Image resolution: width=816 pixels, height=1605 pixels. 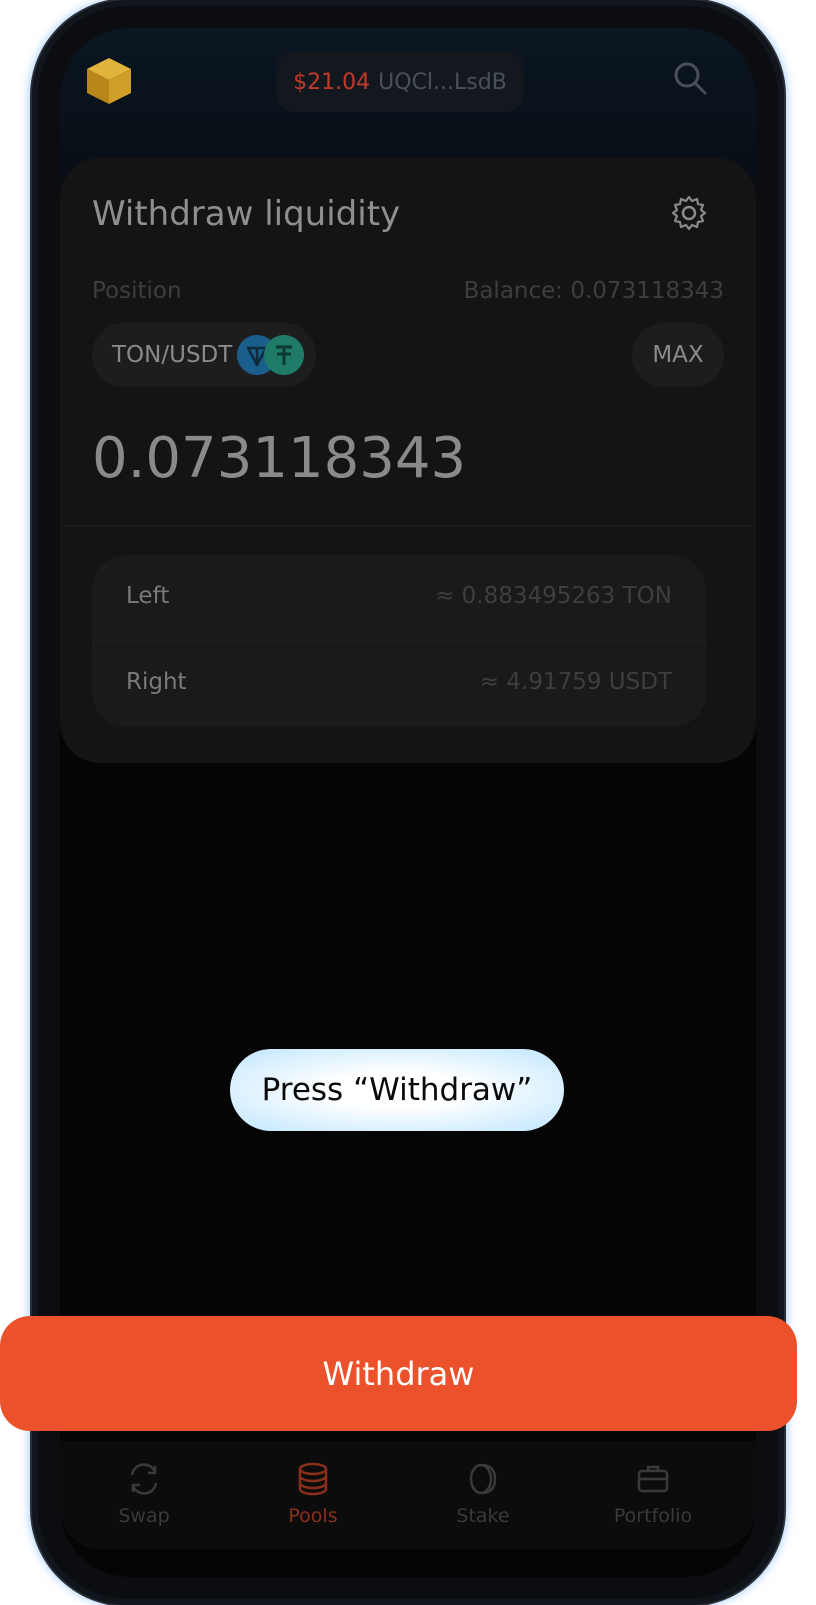 I want to click on max-button: MAX, so click(x=678, y=355).